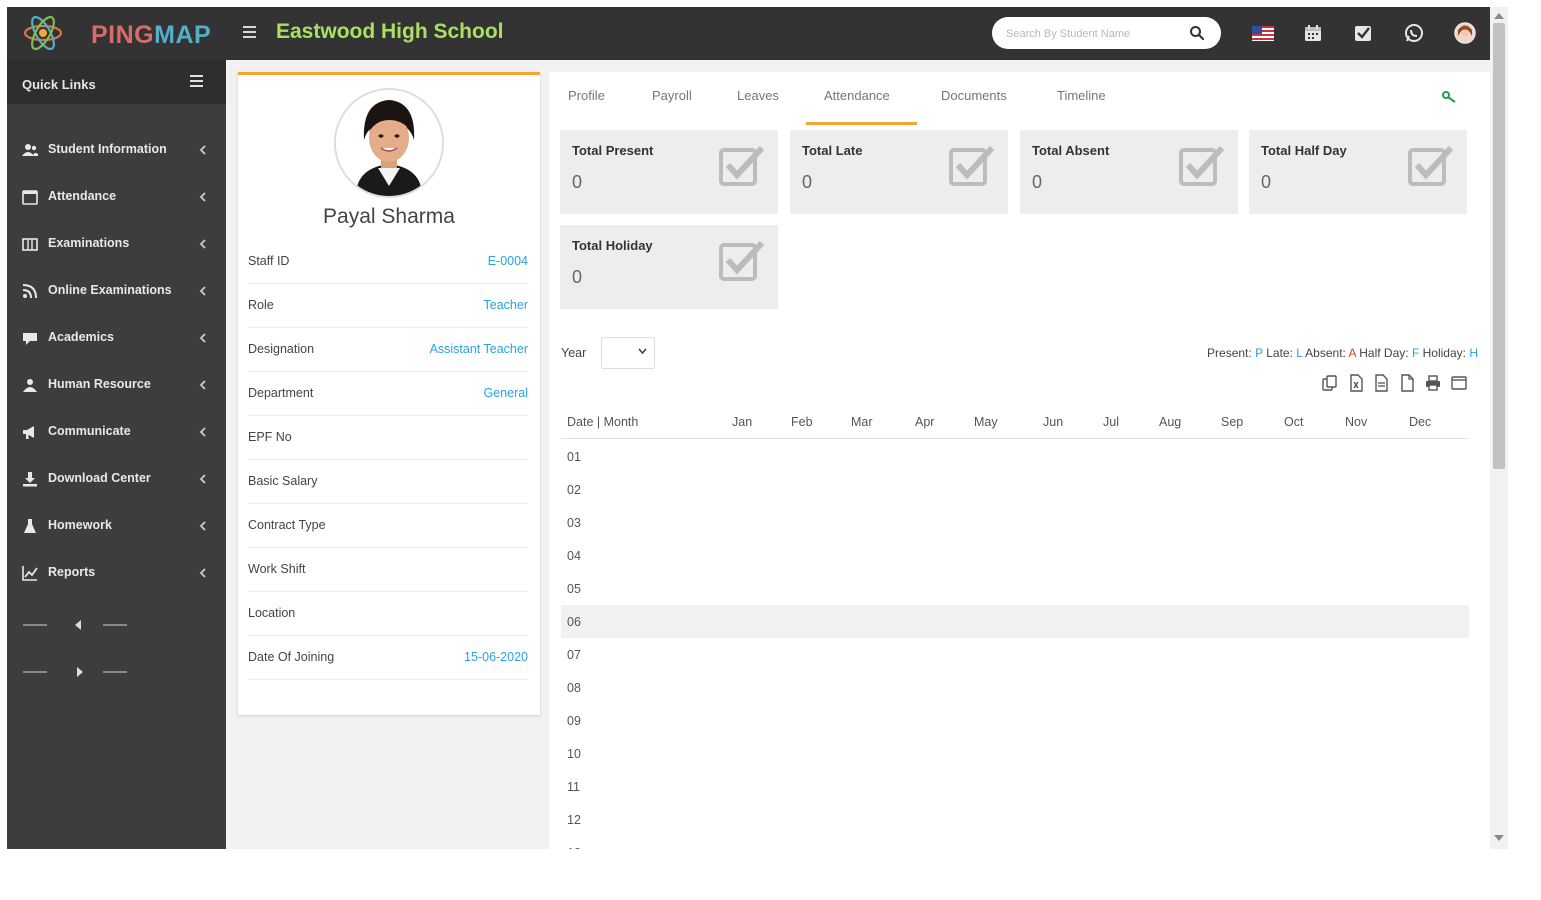 This screenshot has height=900, width=1541. I want to click on scroll-down-arrow-icon, so click(1499, 838).